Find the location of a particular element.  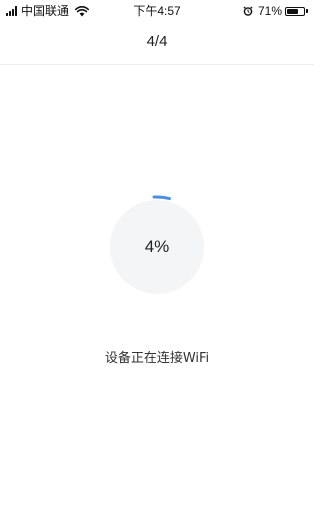

status-right: 71% is located at coordinates (275, 11).